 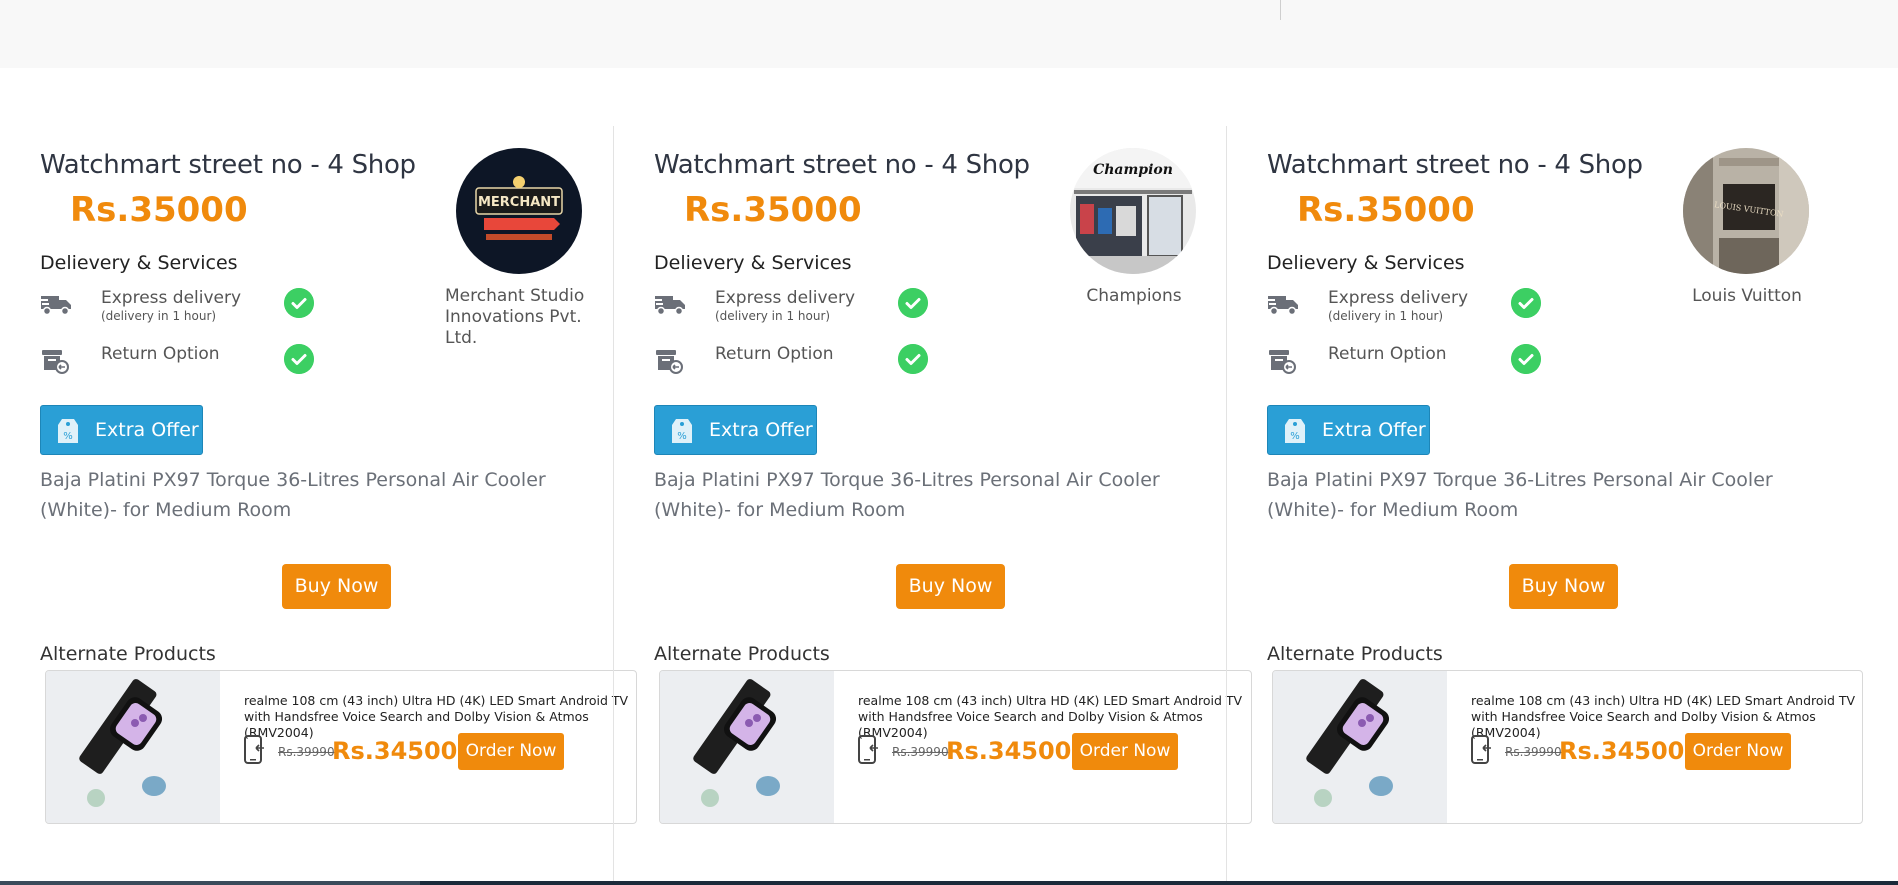 I want to click on svg-text: Champion, so click(x=1133, y=170).